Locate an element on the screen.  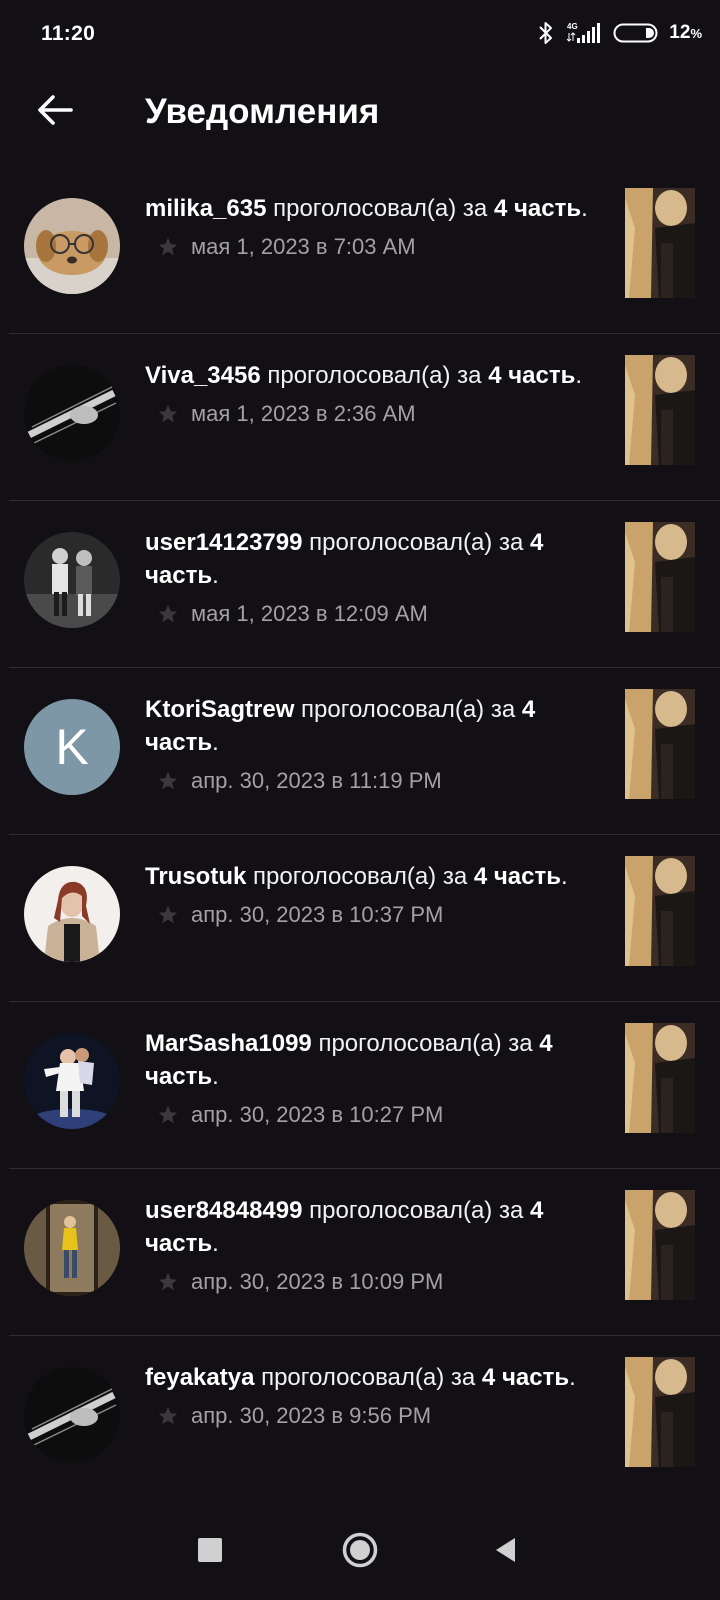
username: Trusotuk is located at coordinates (196, 876).